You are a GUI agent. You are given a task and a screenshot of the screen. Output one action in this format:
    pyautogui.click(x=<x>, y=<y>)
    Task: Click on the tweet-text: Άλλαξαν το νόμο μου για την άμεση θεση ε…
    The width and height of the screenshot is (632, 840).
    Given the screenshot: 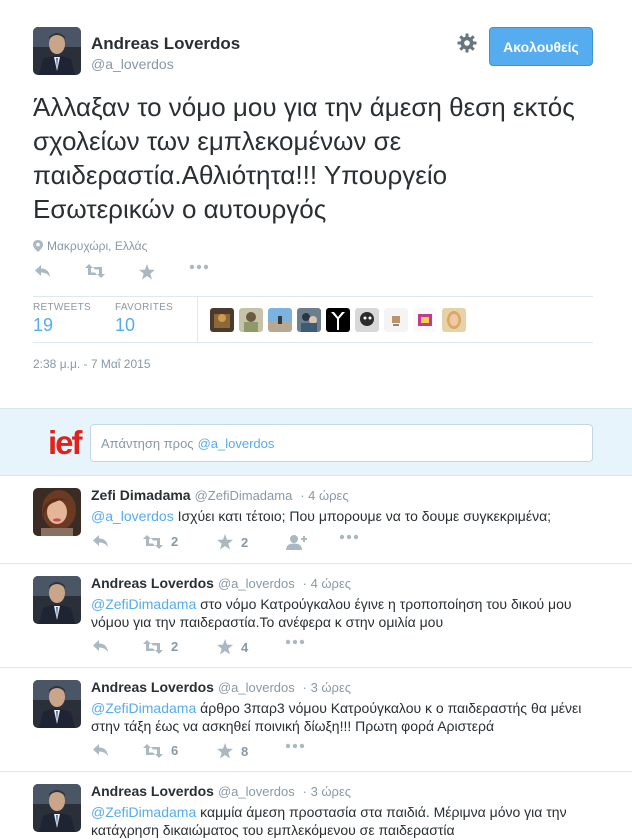 What is the action you would take?
    pyautogui.click(x=304, y=158)
    